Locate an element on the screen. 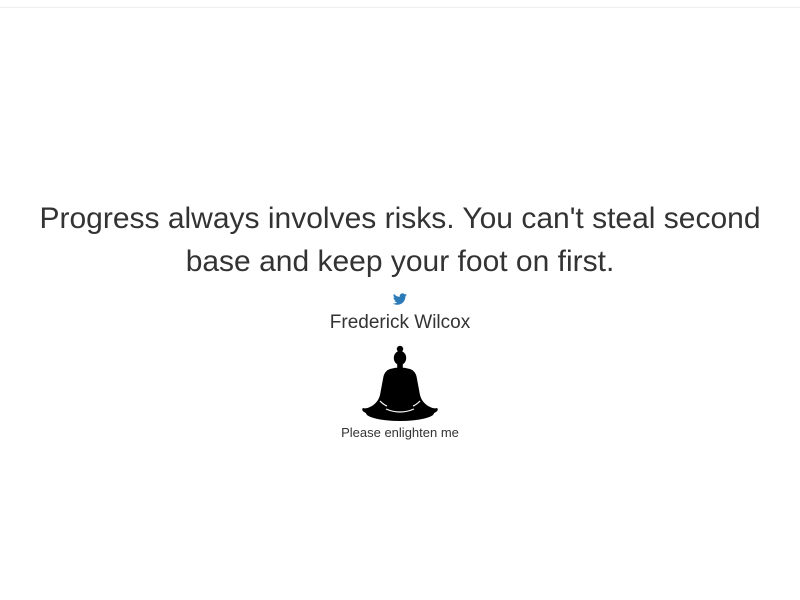 This screenshot has height=600, width=800. top-divider is located at coordinates (400, 7).